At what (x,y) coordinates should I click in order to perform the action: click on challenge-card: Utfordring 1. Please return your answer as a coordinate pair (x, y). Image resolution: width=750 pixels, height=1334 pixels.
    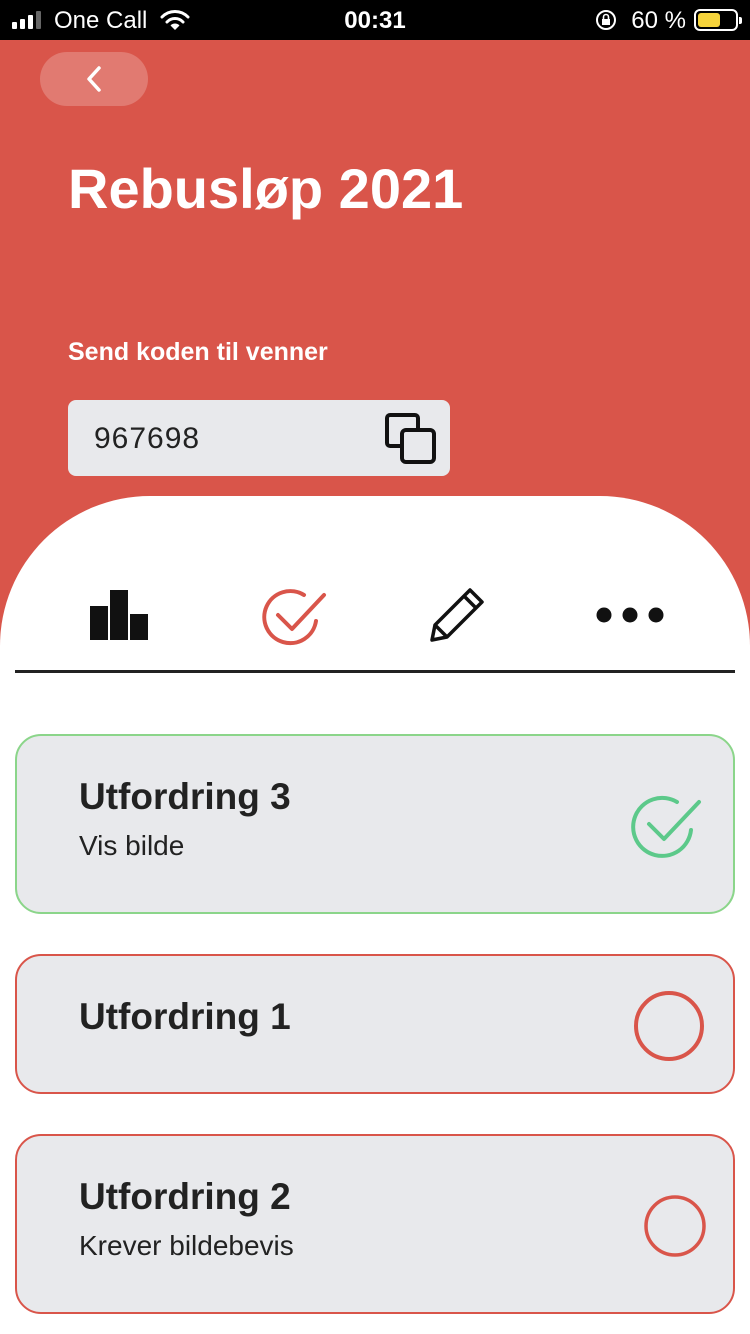
    Looking at the image, I should click on (375, 1024).